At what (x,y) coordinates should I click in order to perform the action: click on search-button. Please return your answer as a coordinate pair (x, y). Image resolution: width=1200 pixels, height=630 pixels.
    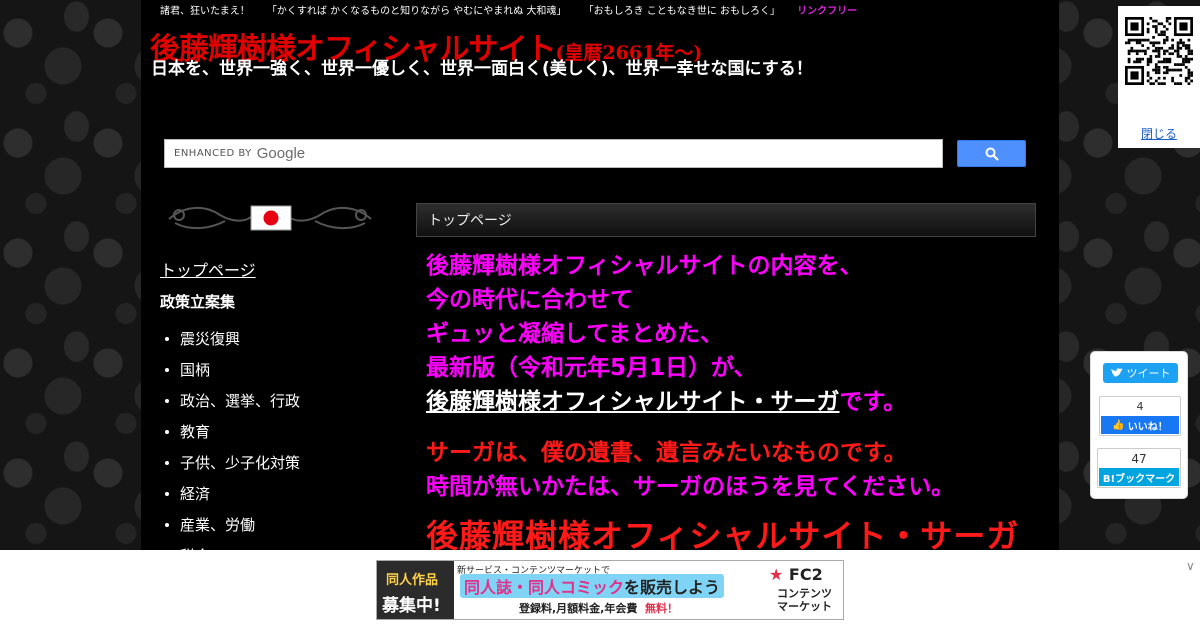
    Looking at the image, I should click on (991, 153).